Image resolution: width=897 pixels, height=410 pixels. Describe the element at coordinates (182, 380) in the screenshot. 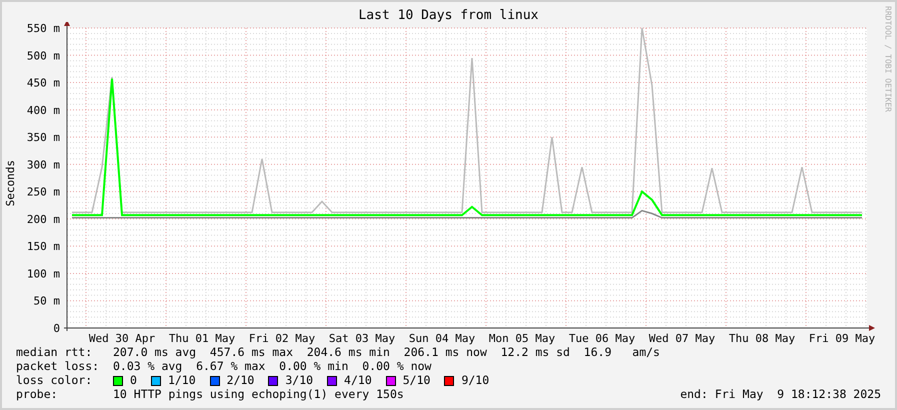

I see `loss-level-label: 1/10` at that location.